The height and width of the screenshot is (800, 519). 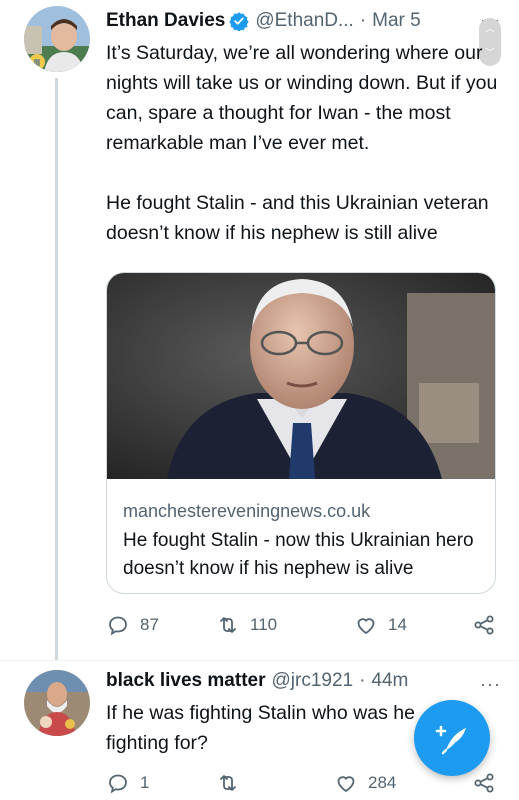 I want to click on avatar, so click(x=57, y=703).